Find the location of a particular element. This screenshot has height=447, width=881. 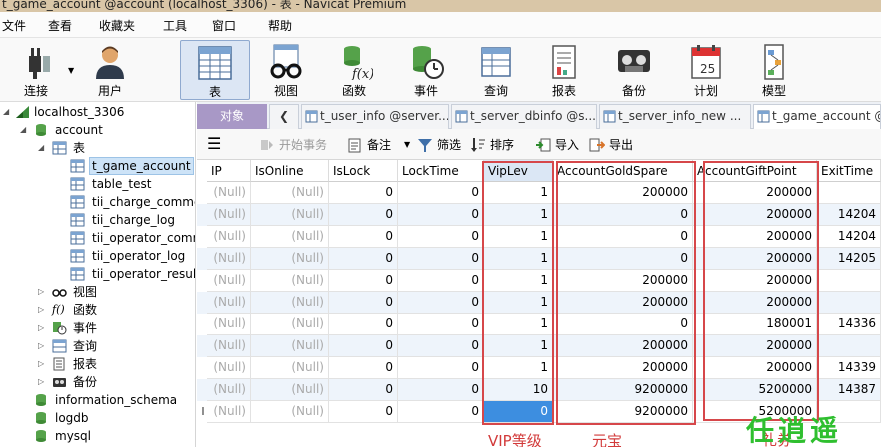

import-button: 导入 is located at coordinates (560, 145).